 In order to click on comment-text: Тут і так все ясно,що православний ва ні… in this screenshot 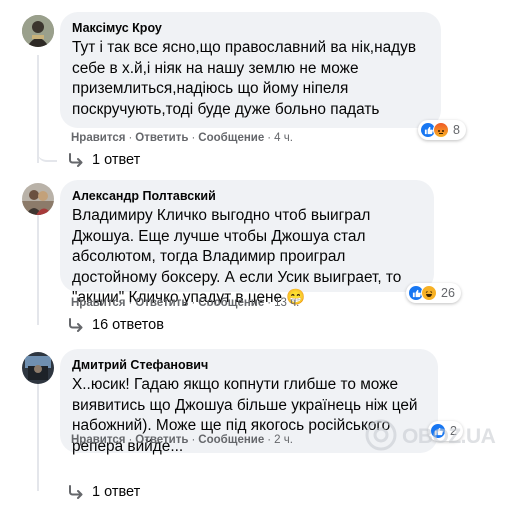, I will do `click(244, 78)`.